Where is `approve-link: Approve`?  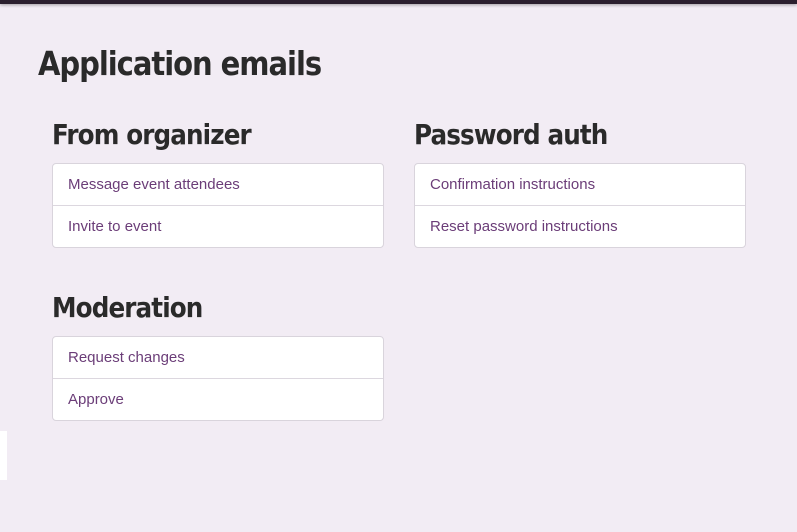 approve-link: Approve is located at coordinates (218, 399).